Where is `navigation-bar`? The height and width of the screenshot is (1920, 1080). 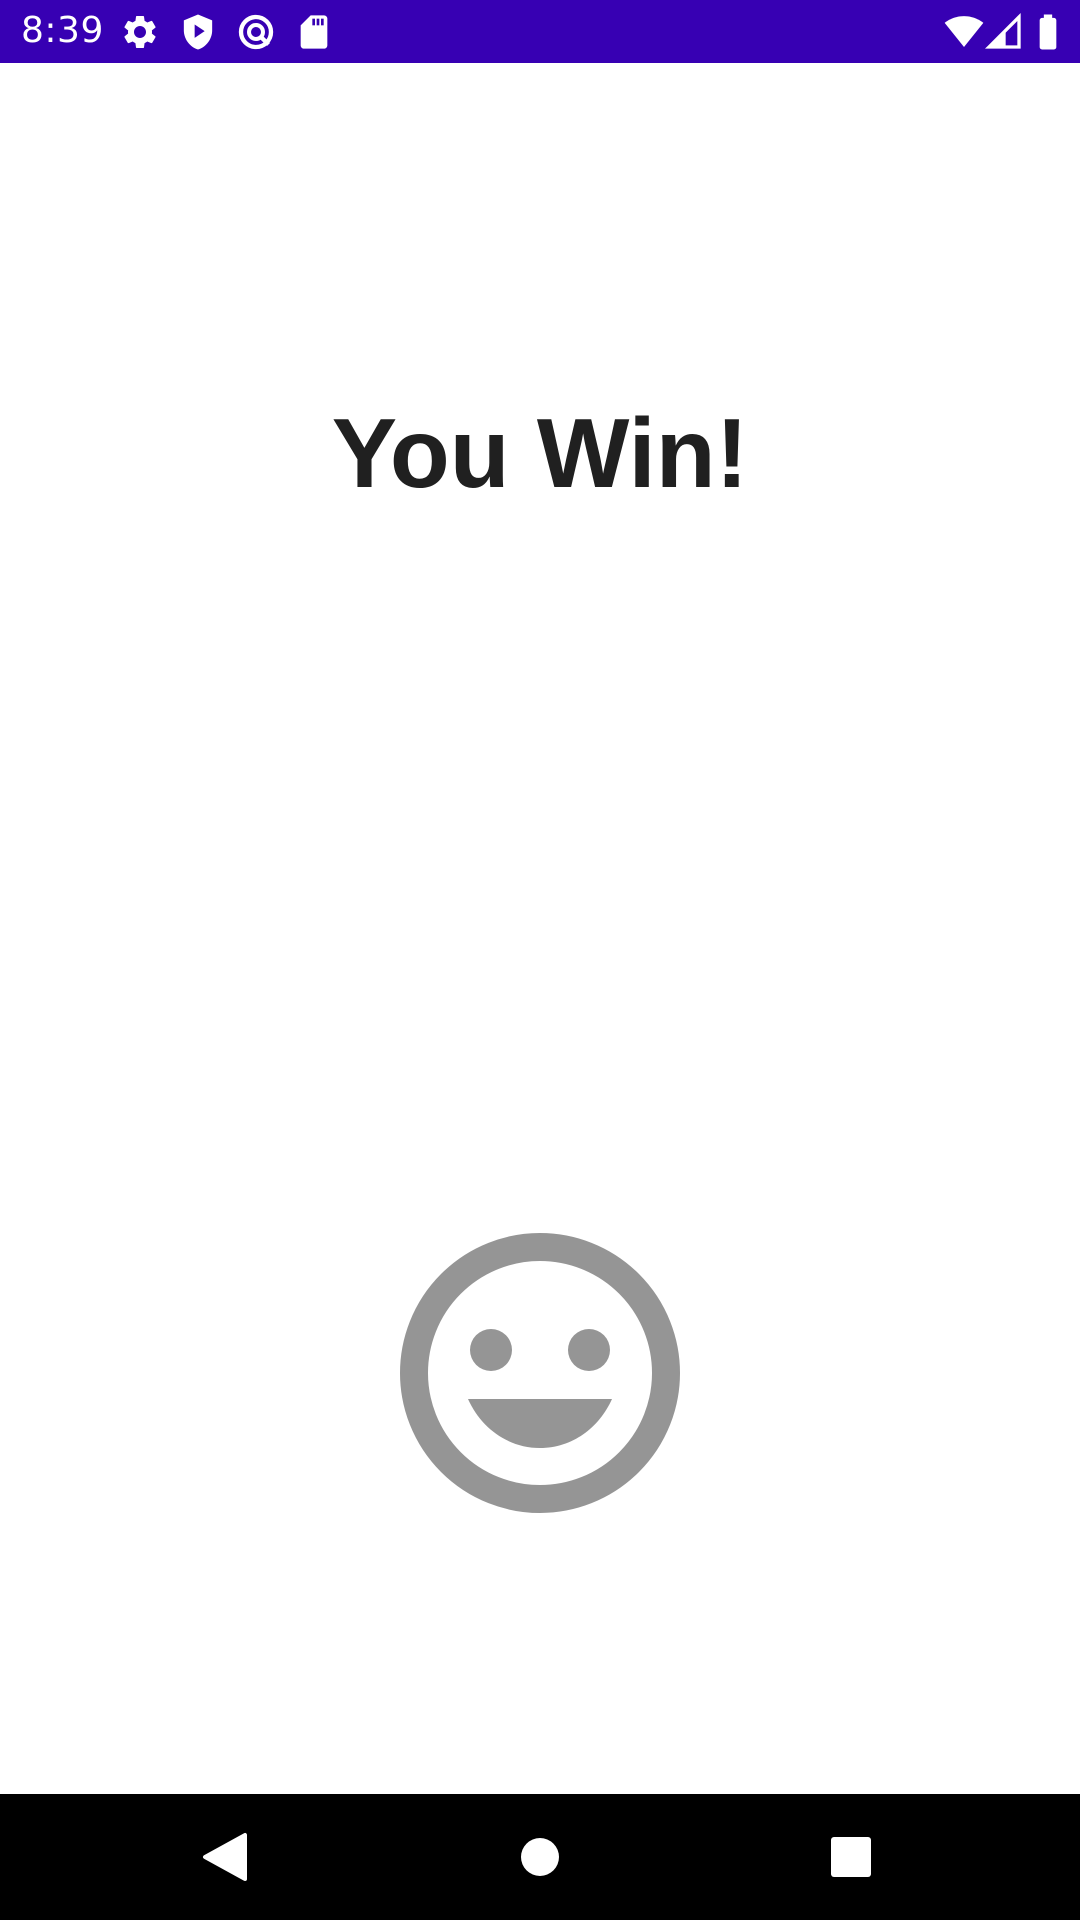
navigation-bar is located at coordinates (540, 1857).